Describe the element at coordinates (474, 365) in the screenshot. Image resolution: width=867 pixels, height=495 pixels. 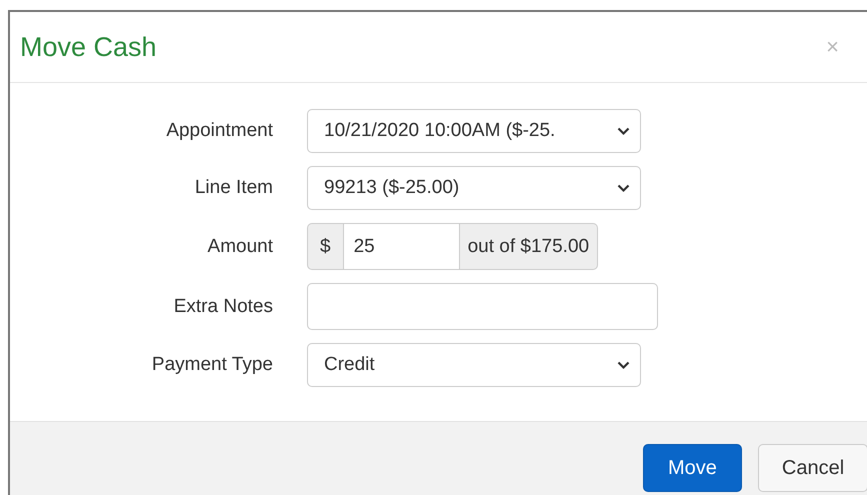
I see `select-field: Credit` at that location.